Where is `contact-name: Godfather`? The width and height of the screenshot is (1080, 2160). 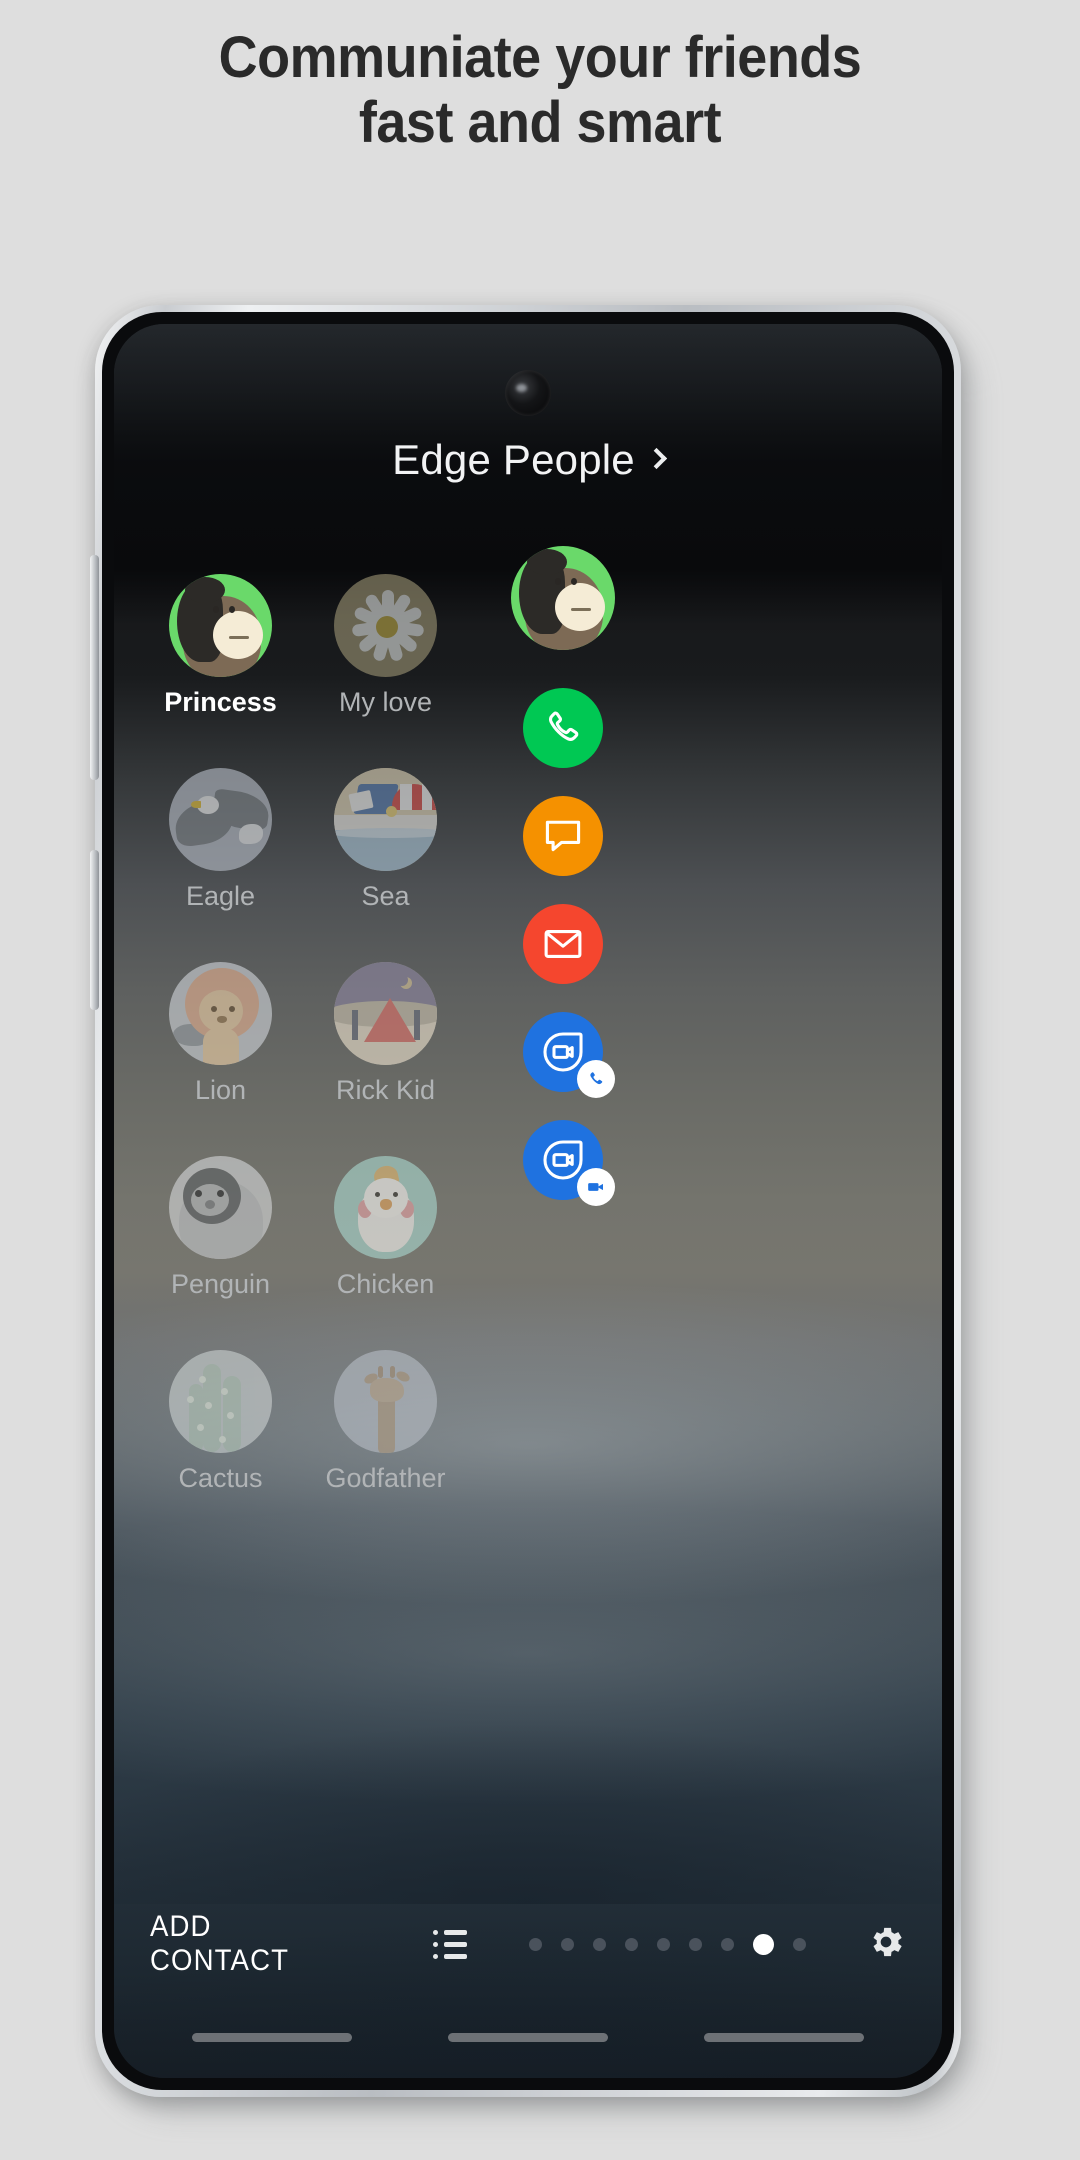 contact-name: Godfather is located at coordinates (385, 1478).